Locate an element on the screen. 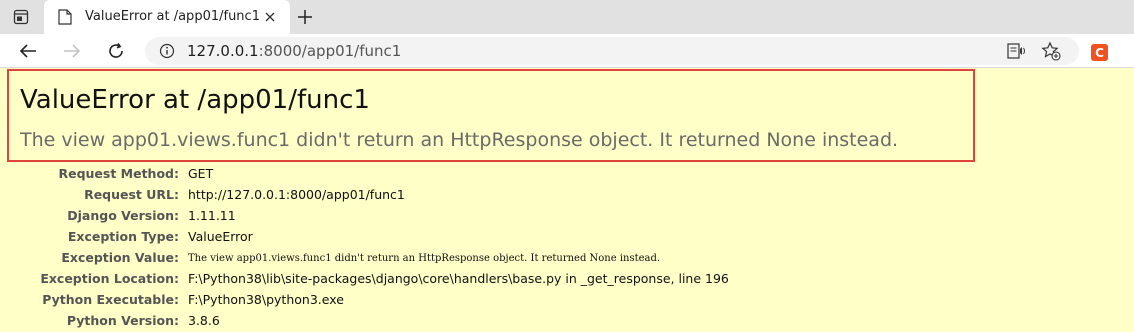 Image resolution: width=1134 pixels, height=332 pixels. forward-button is located at coordinates (72, 51).